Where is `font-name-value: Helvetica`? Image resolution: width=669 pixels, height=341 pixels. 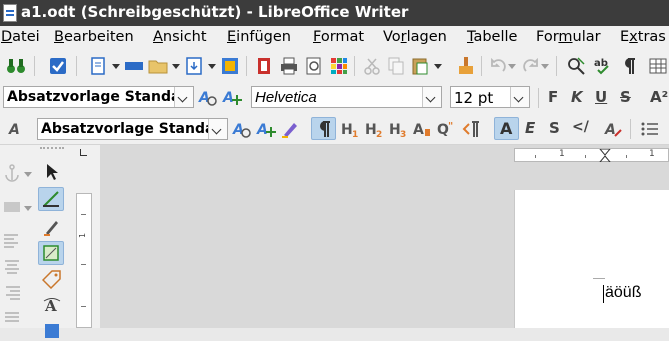
font-name-value: Helvetica is located at coordinates (286, 97).